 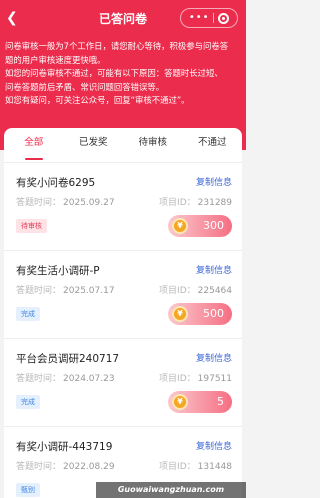 What do you see at coordinates (58, 271) in the screenshot?
I see `survey-name: 有奖生活小调研-P` at bounding box center [58, 271].